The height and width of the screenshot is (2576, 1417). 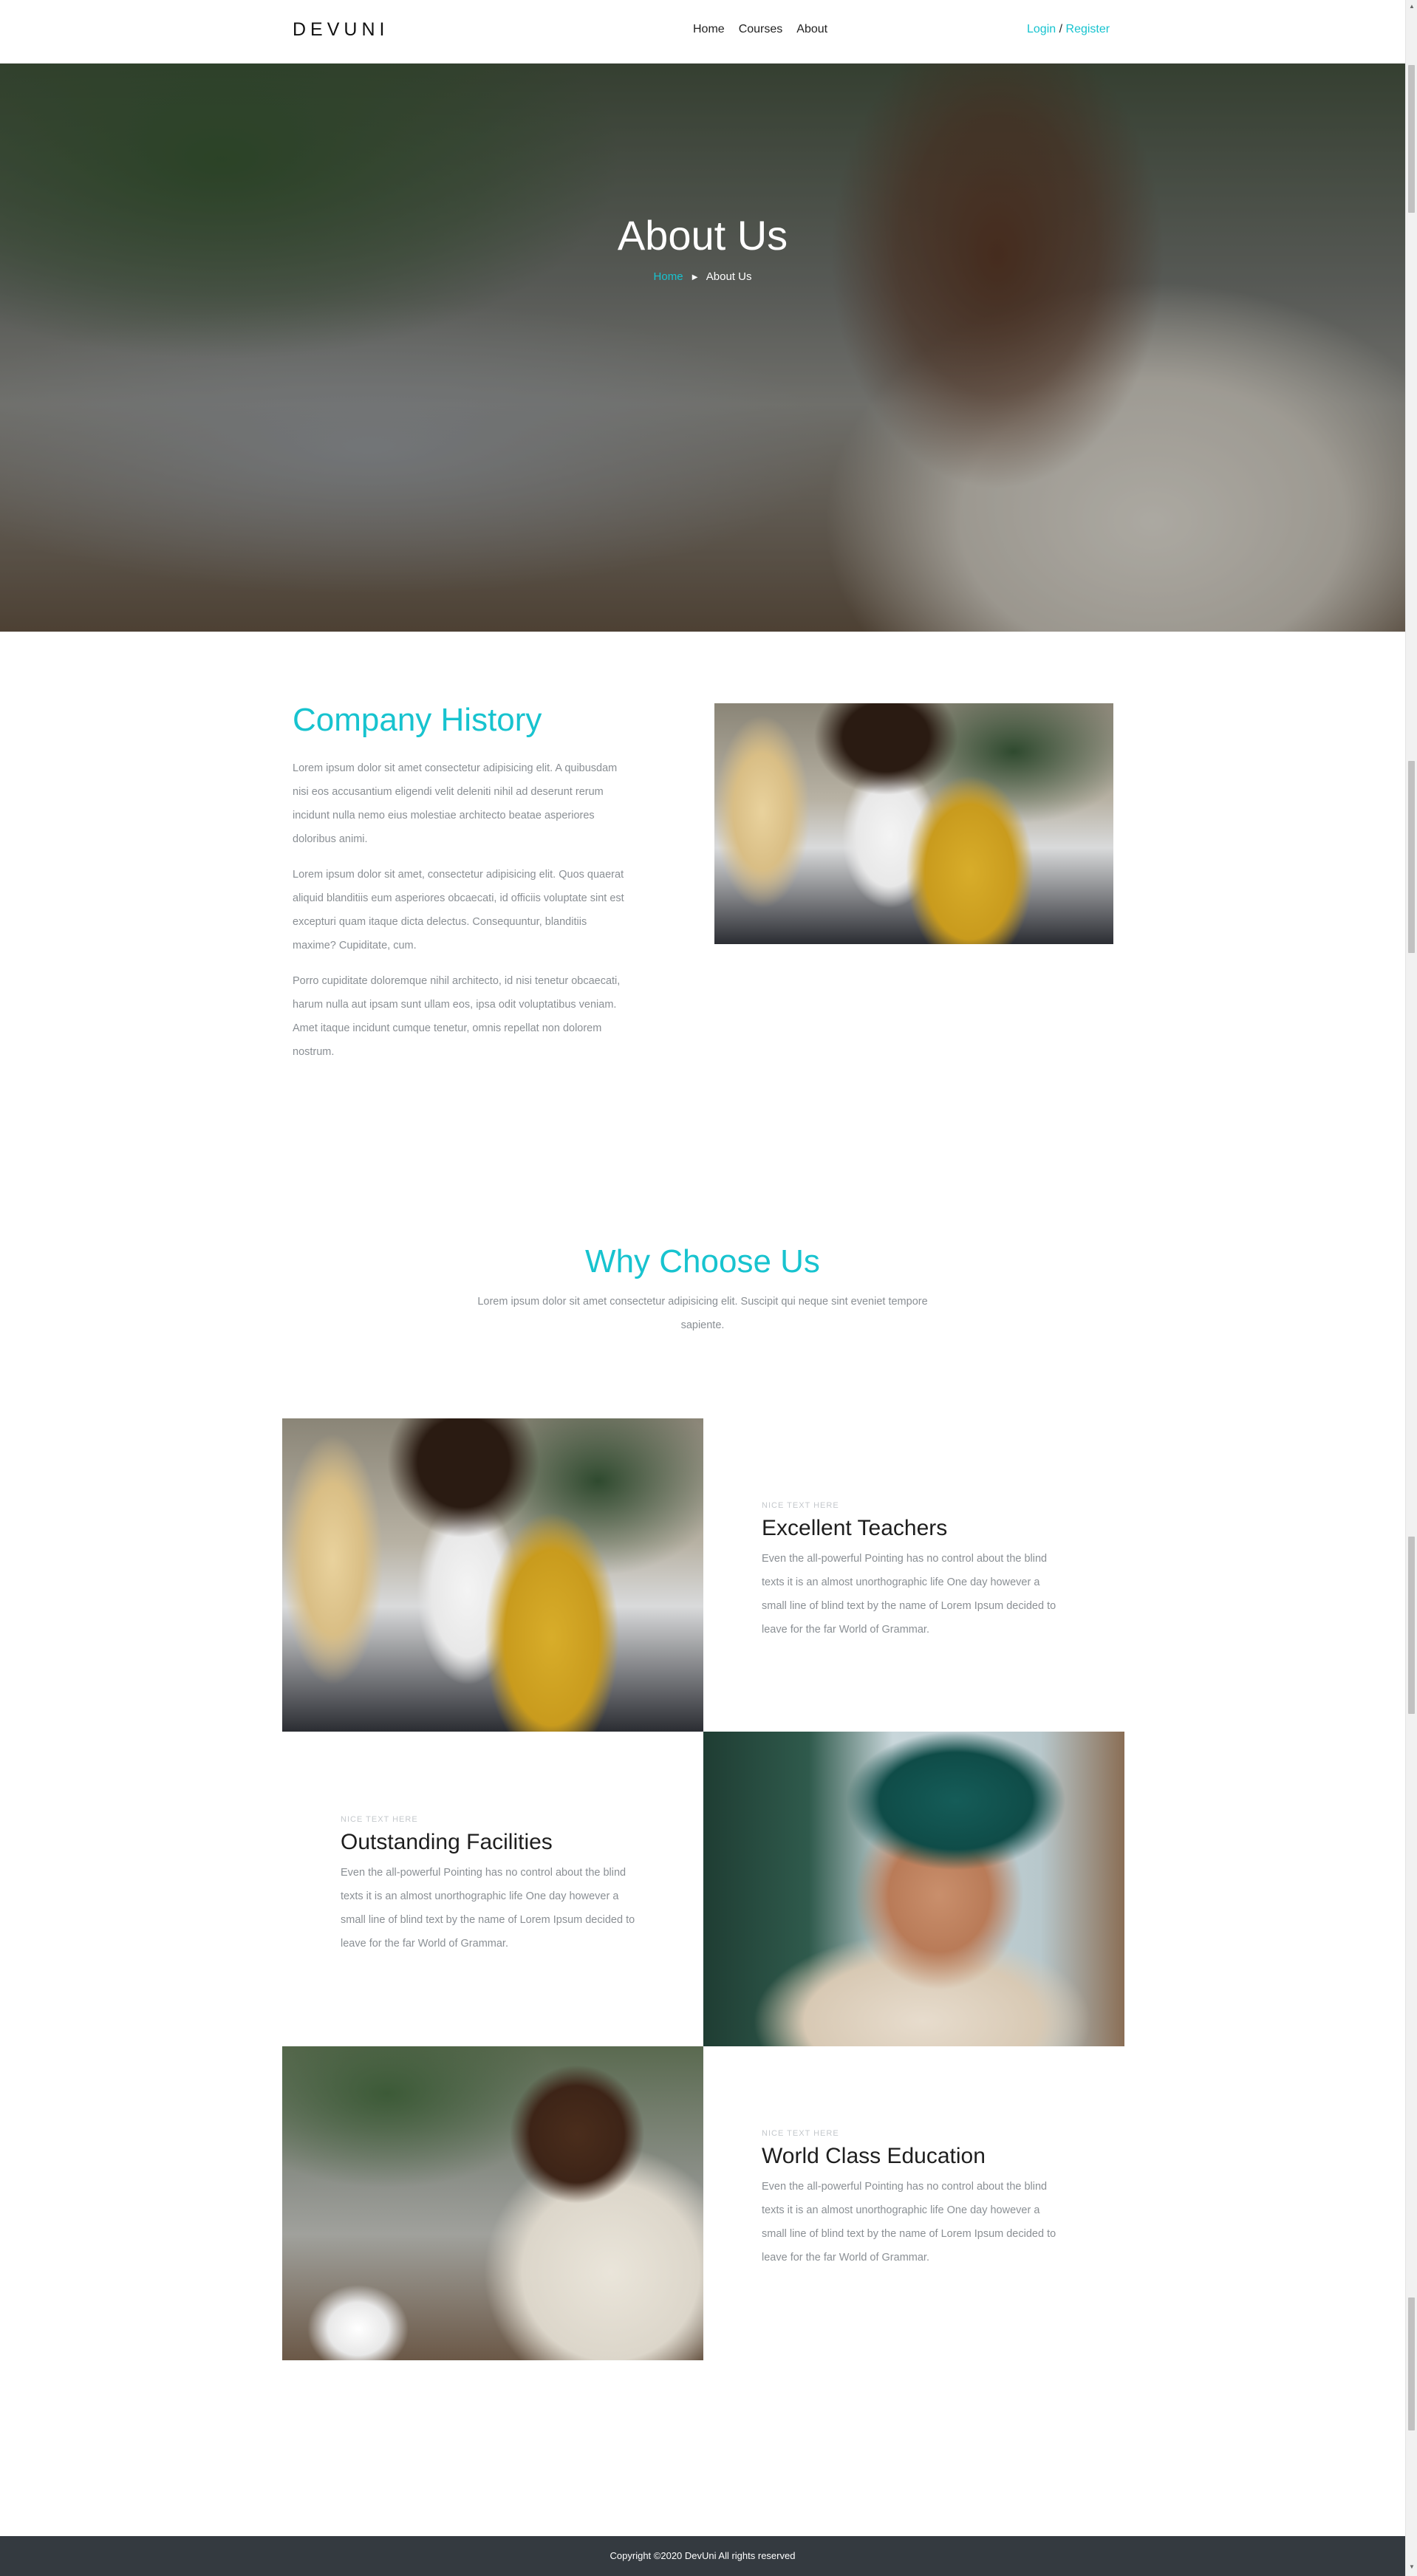 What do you see at coordinates (669, 277) in the screenshot?
I see `breadcrumb-home-link: Home` at bounding box center [669, 277].